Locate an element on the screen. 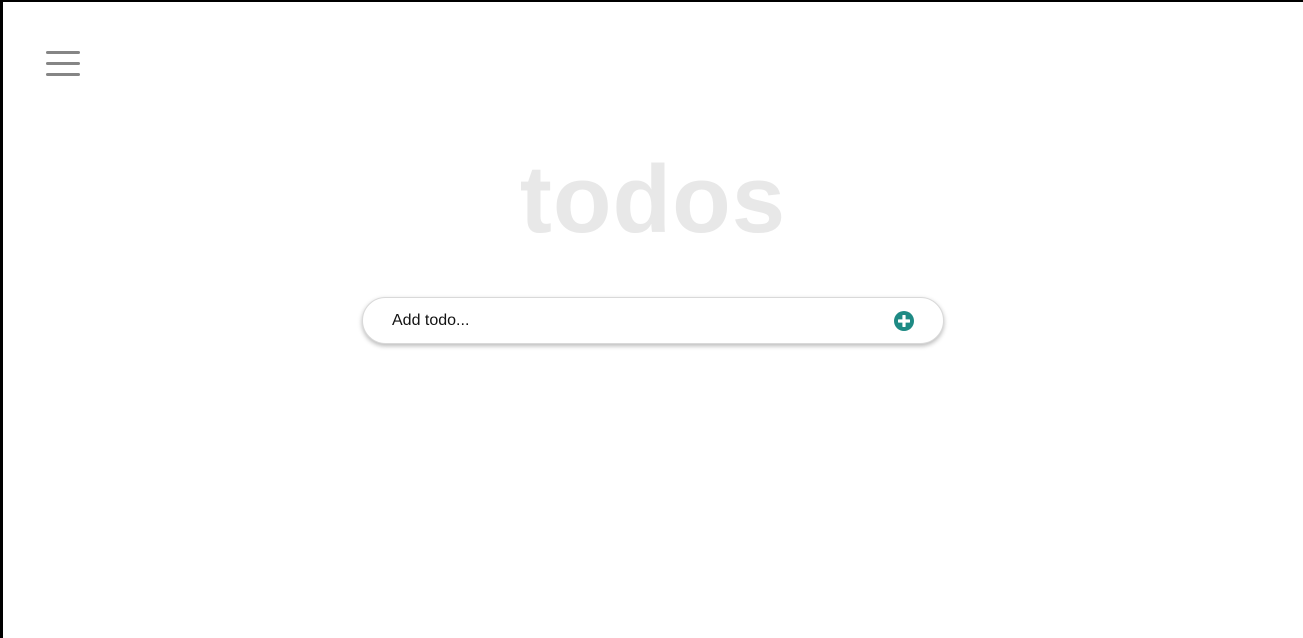 Image resolution: width=1303 pixels, height=638 pixels. app-title: todos is located at coordinates (653, 199).